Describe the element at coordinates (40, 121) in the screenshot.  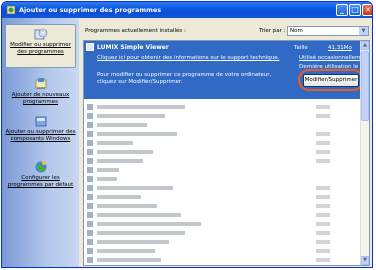
I see `windows-components-icon` at that location.